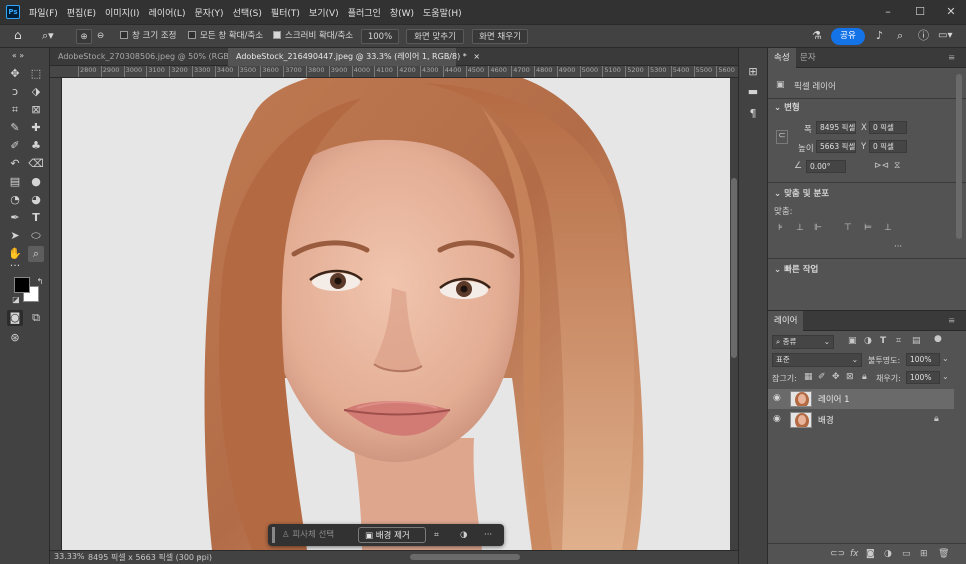 The height and width of the screenshot is (564, 966). What do you see at coordinates (808, 377) in the screenshot?
I see `lock-transparent-icon: ▦` at bounding box center [808, 377].